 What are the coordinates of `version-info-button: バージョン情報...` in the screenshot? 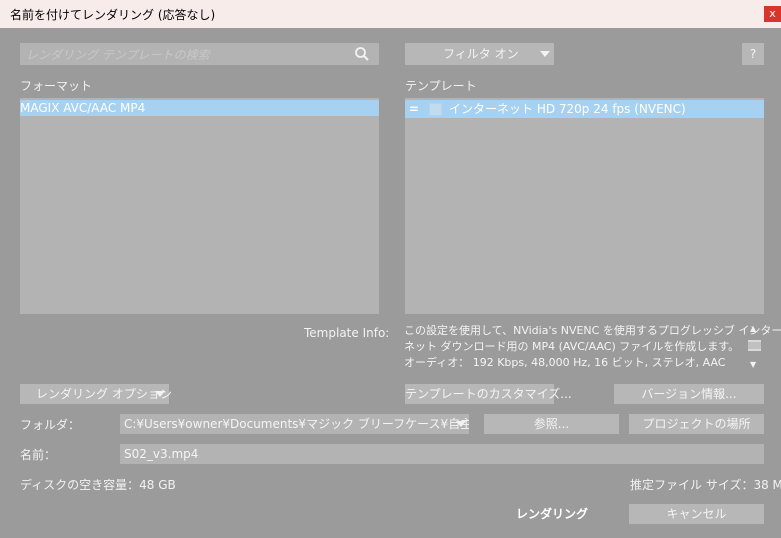 It's located at (689, 394).